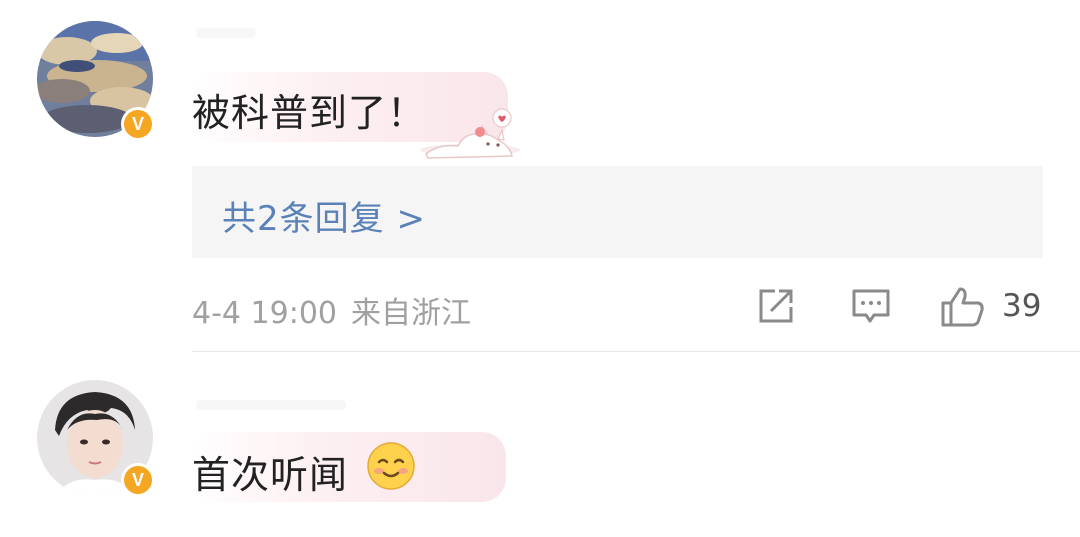  Describe the element at coordinates (411, 313) in the screenshot. I see `location: 来自浙江` at that location.